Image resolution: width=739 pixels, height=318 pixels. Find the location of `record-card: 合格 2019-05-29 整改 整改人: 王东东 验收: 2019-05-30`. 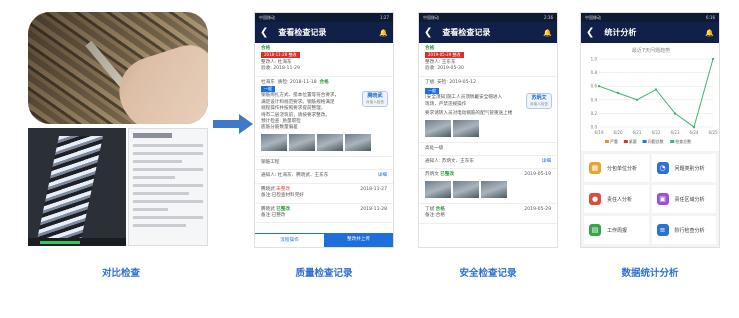

record-card: 合格 2019-05-29 整改 整改人: 王东东 验收: 2019-05-30 is located at coordinates (488, 60).